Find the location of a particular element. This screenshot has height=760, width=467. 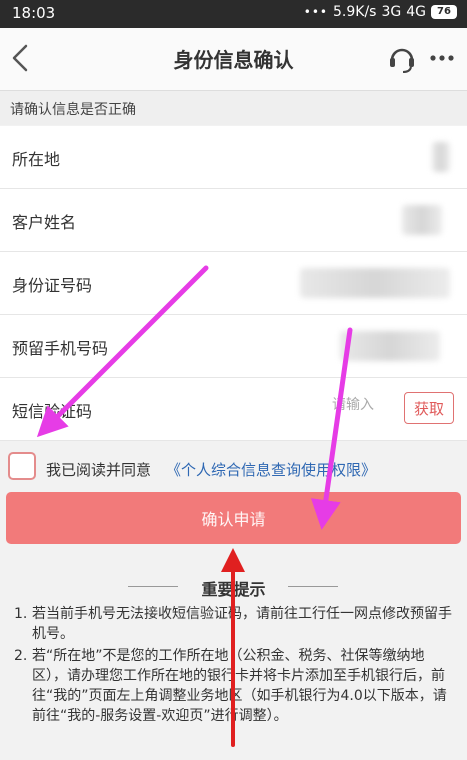

phone-label: 预留手机号码 is located at coordinates (60, 348).